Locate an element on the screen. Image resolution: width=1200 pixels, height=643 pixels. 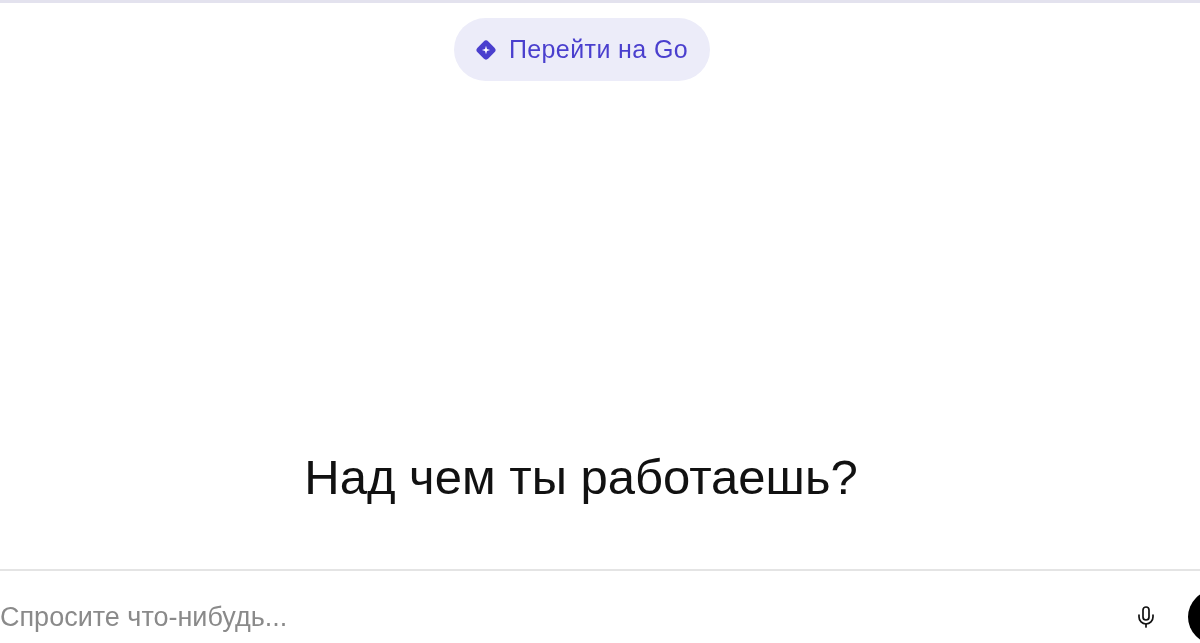
page-heading: Над чем ты работаешь? is located at coordinates (581, 477).